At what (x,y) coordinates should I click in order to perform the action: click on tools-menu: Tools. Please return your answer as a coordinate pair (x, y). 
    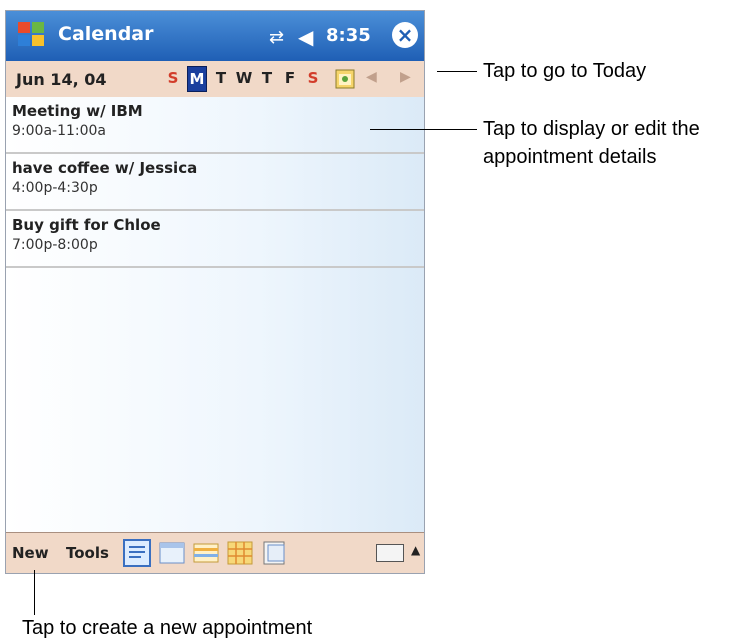
    Looking at the image, I should click on (87, 553).